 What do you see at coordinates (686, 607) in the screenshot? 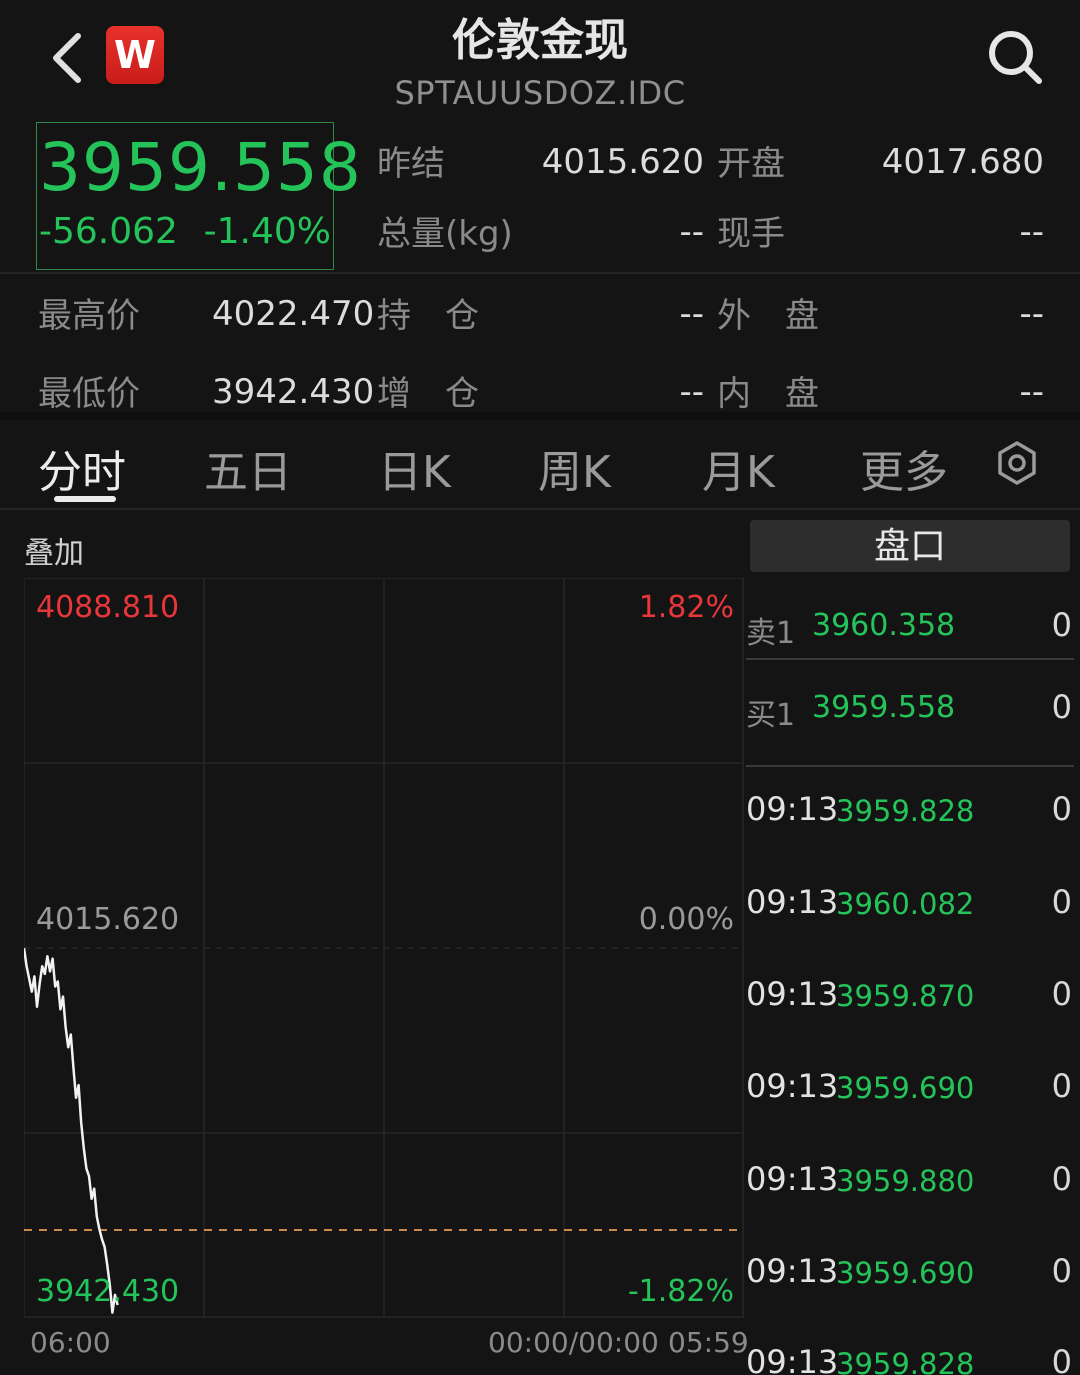
I see `y-axis-max-pct: 1.82%` at bounding box center [686, 607].